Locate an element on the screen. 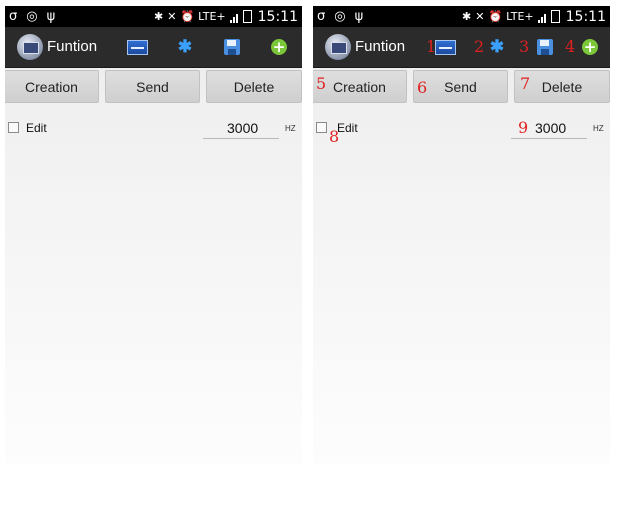  delete-button: Delete is located at coordinates (254, 86).